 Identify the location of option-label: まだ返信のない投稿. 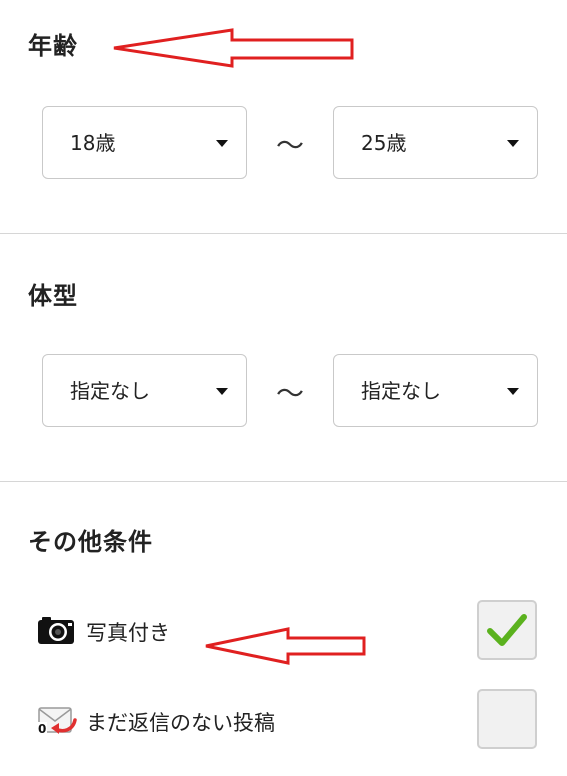
(180, 723).